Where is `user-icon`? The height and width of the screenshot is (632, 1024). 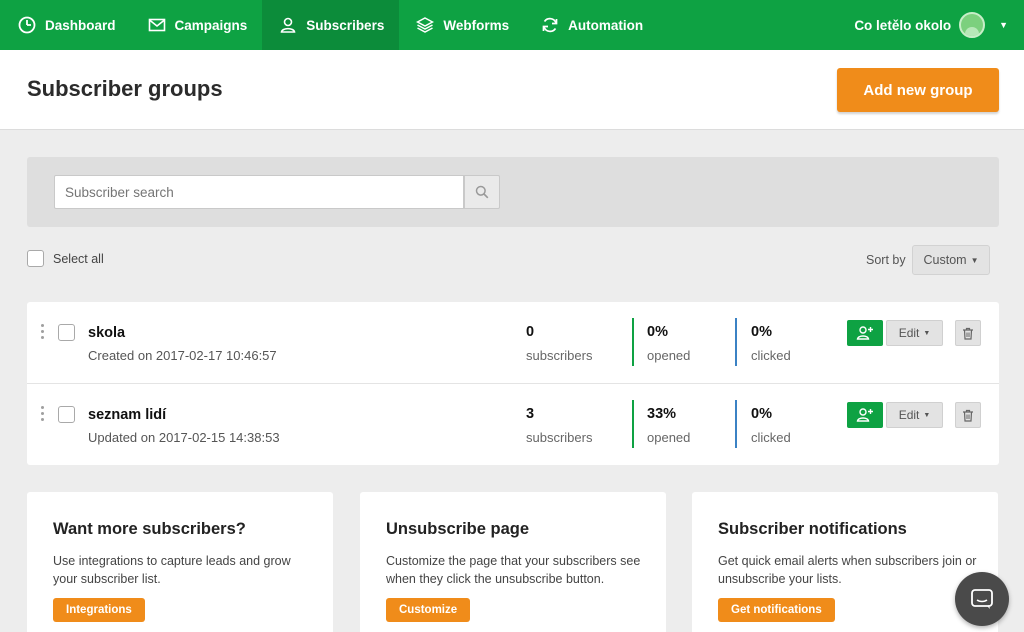
user-icon is located at coordinates (288, 25).